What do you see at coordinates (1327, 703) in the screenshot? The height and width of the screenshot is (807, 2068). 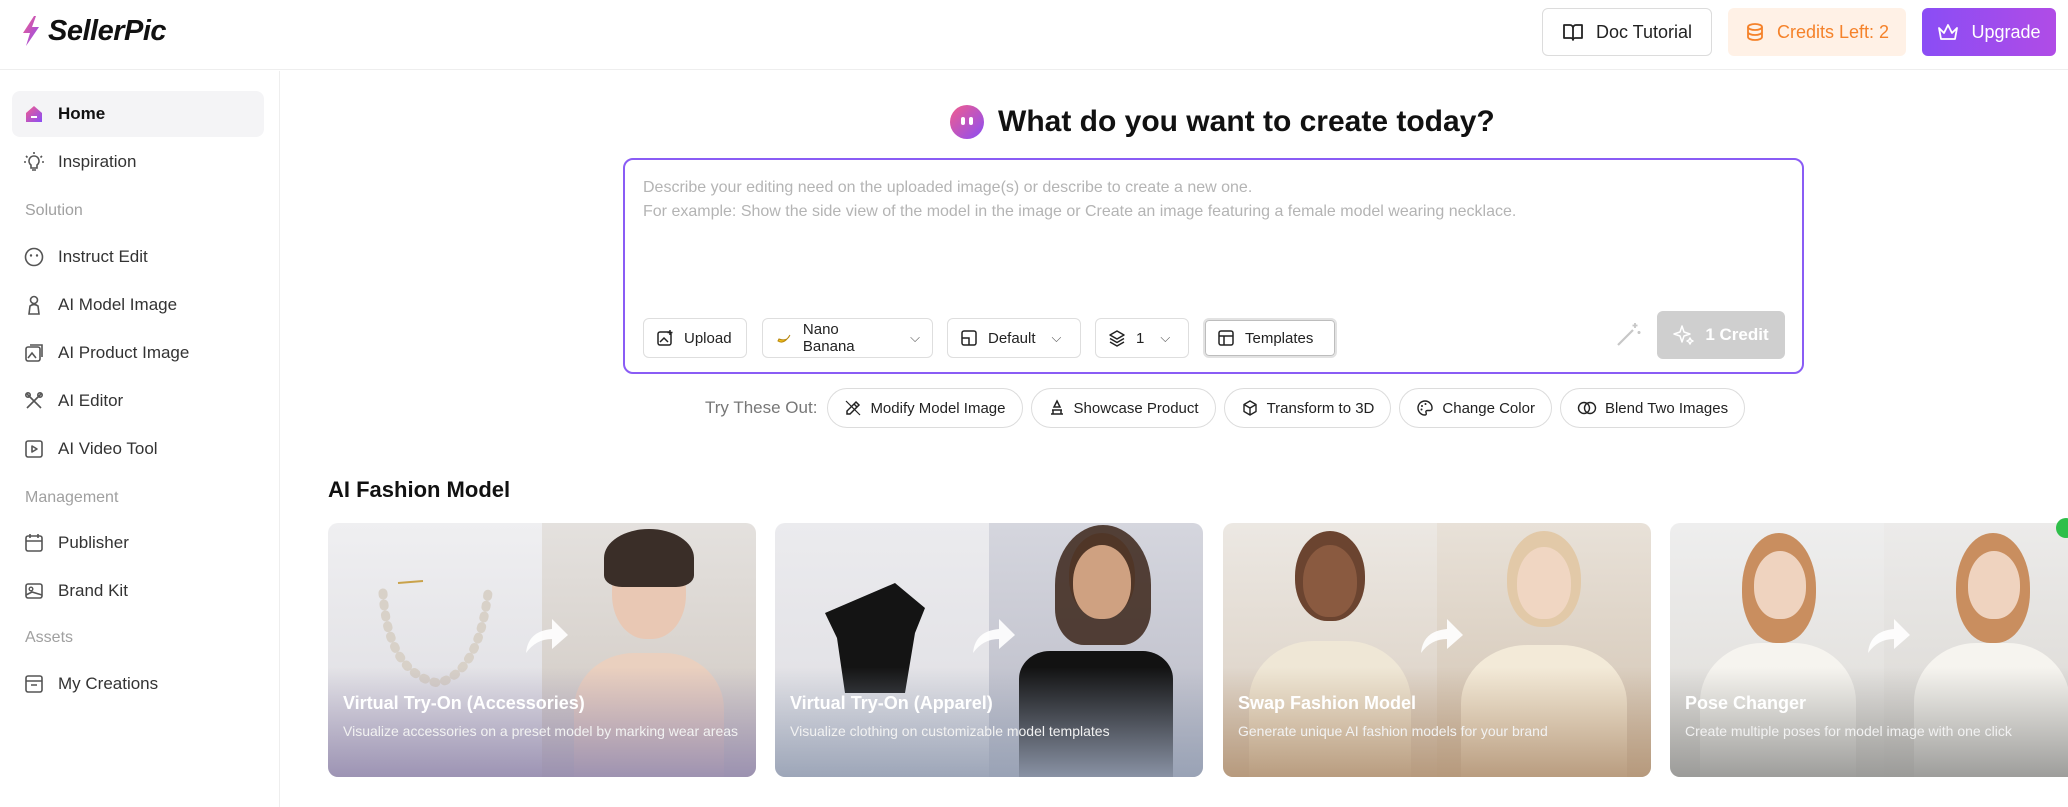 I see `card-title: Swap Fashion Model` at bounding box center [1327, 703].